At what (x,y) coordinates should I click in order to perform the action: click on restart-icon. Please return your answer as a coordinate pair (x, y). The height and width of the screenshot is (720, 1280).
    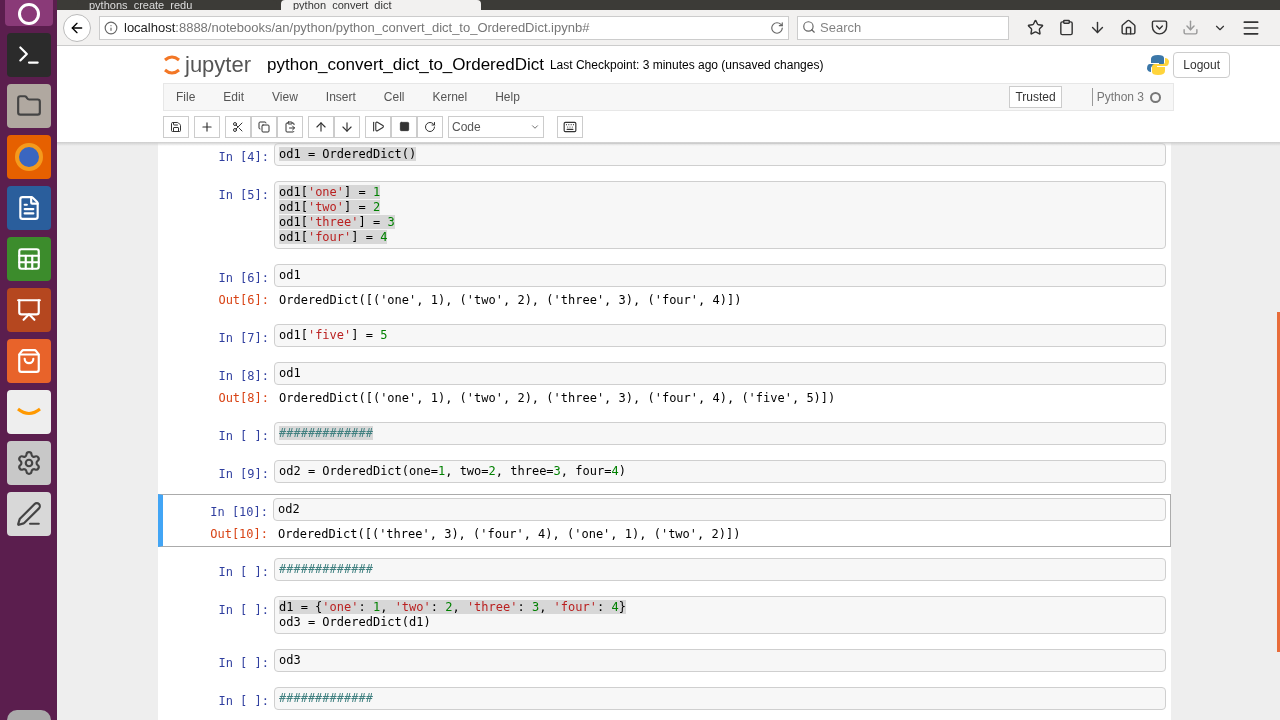
    Looking at the image, I should click on (430, 126).